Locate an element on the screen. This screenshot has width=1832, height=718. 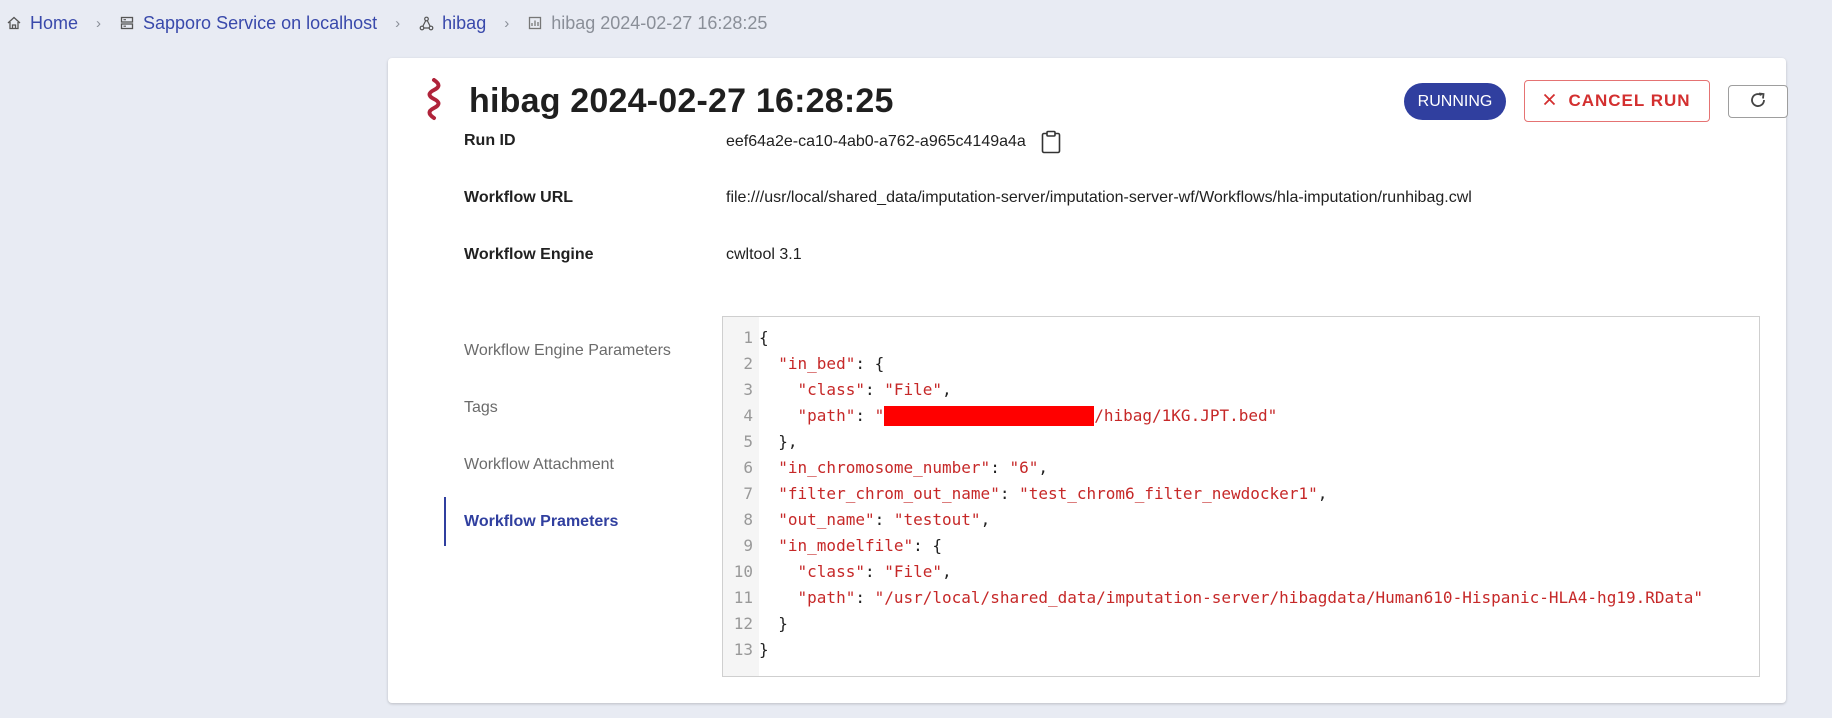
cancel-run-label: CANCEL RUN is located at coordinates (1629, 100).